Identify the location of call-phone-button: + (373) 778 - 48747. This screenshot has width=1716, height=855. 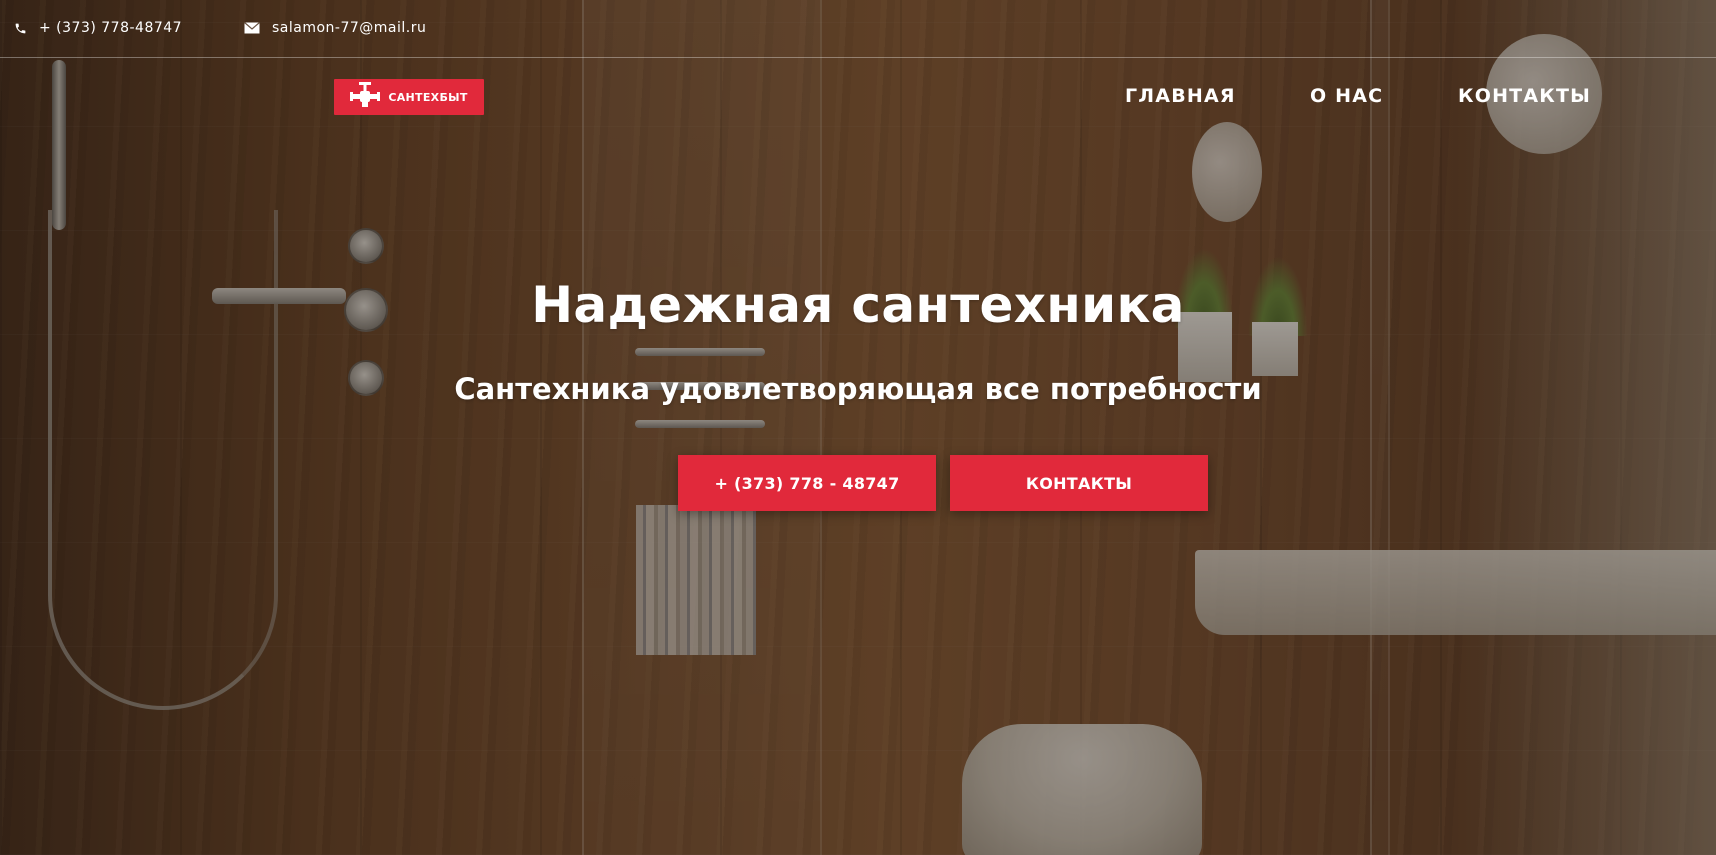
(807, 483).